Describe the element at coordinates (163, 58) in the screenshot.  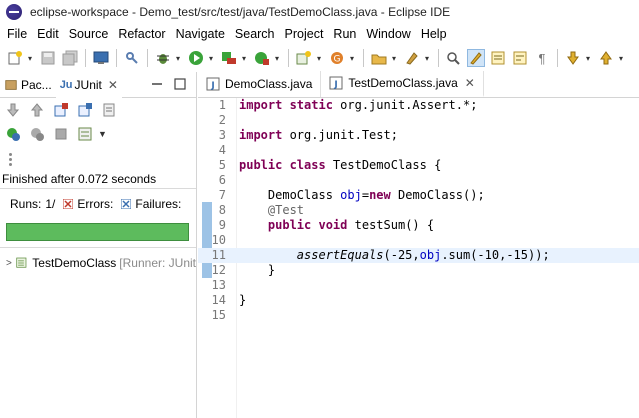
I see `debug-icon` at that location.